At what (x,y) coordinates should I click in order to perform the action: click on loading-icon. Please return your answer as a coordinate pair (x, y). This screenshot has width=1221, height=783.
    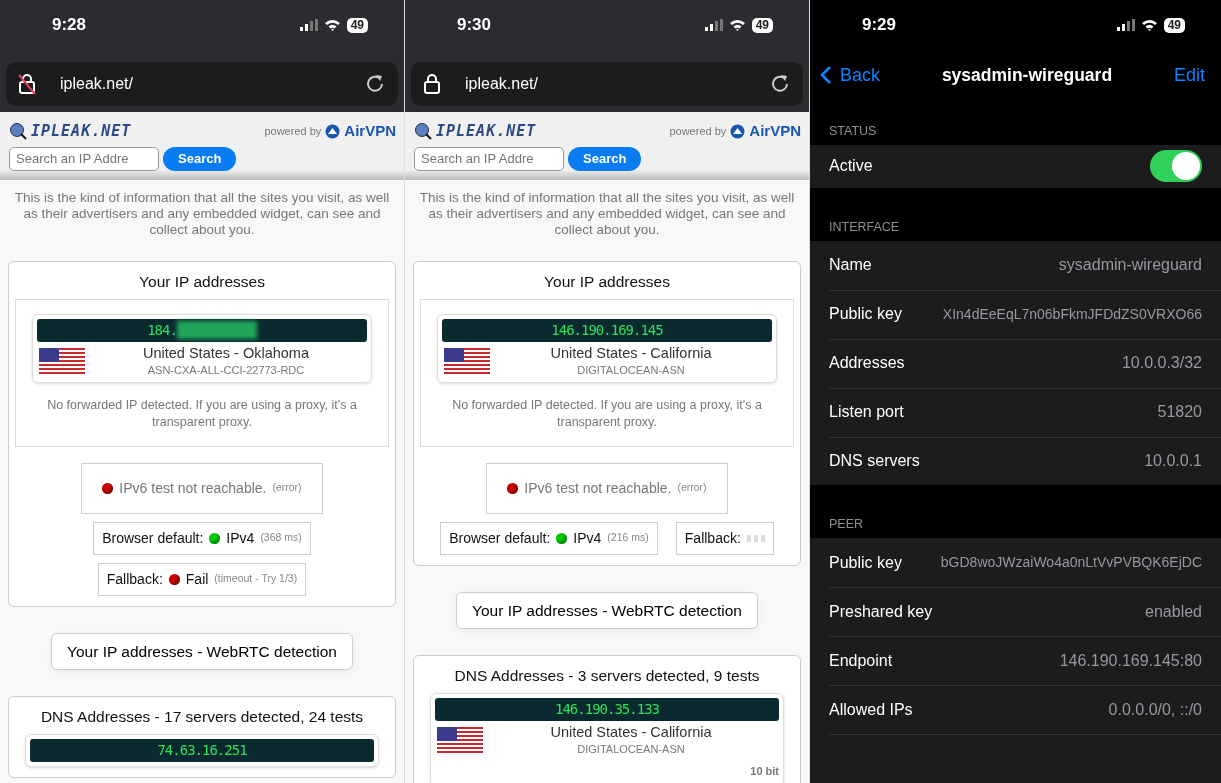
    Looking at the image, I should click on (755, 538).